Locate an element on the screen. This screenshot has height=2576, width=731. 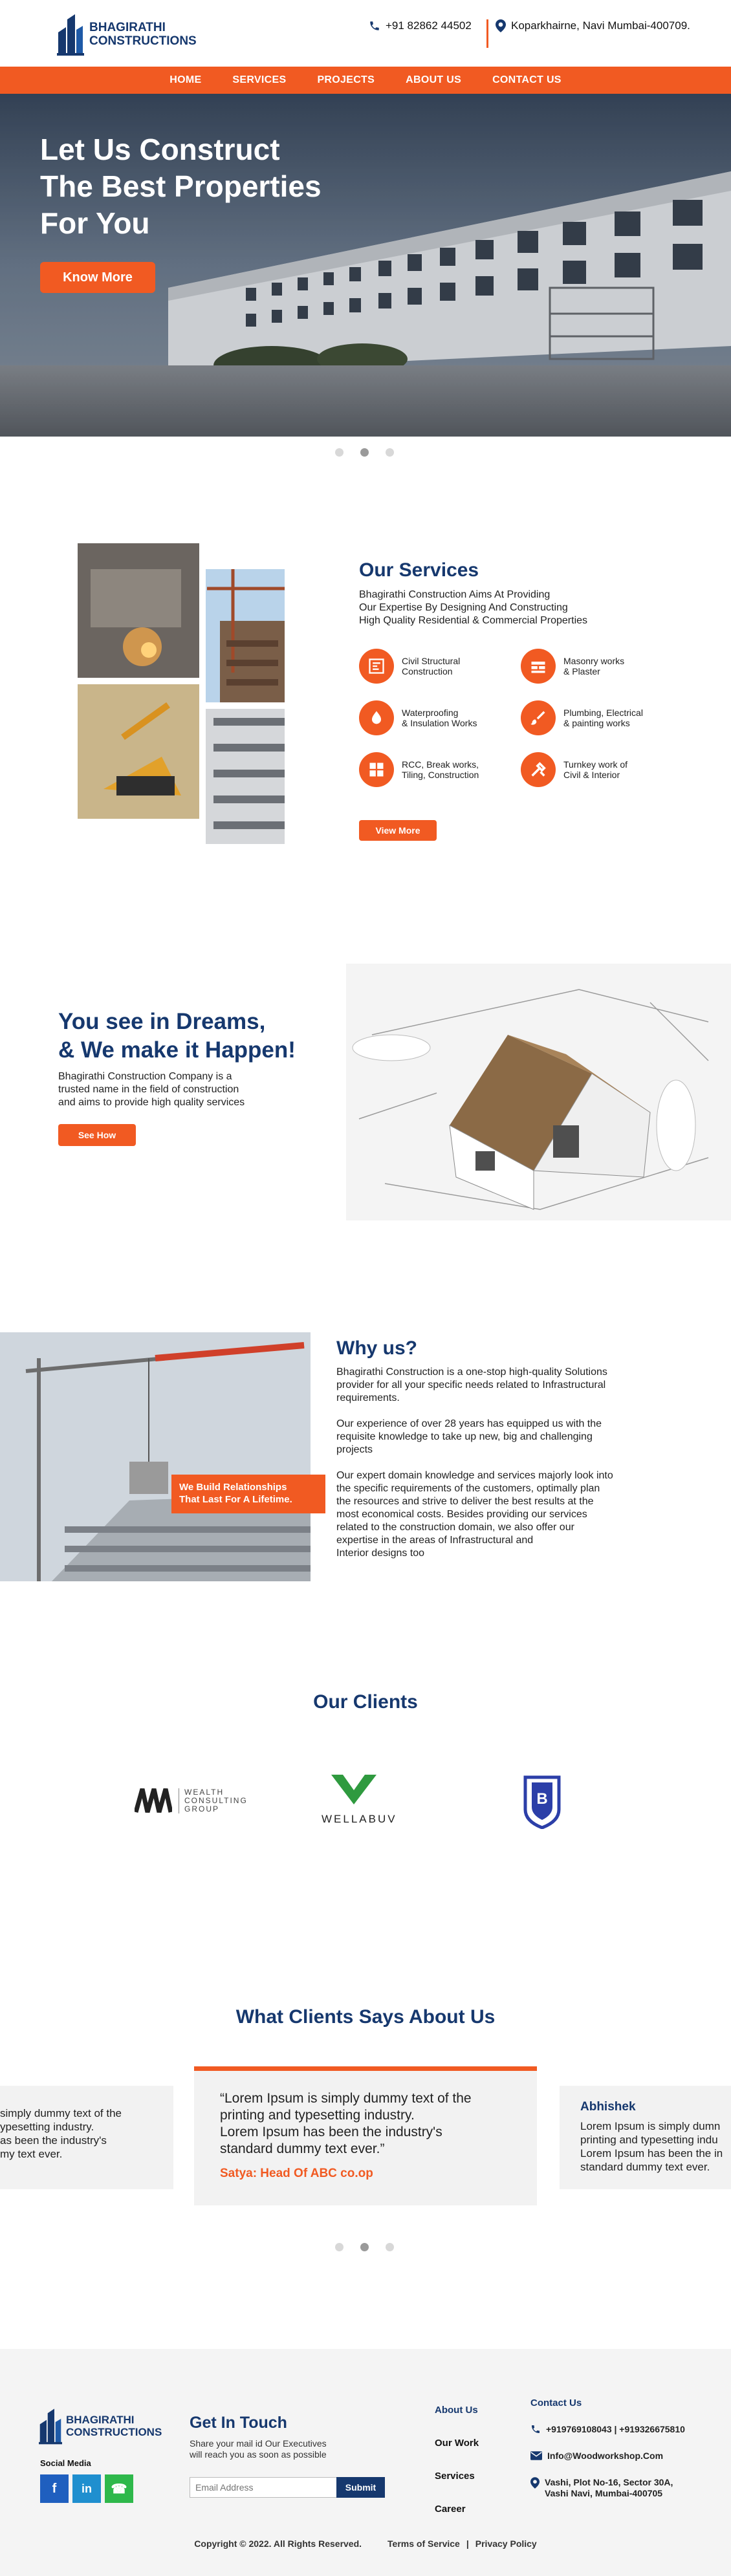
linkedin-icon: in is located at coordinates (86, 2488).